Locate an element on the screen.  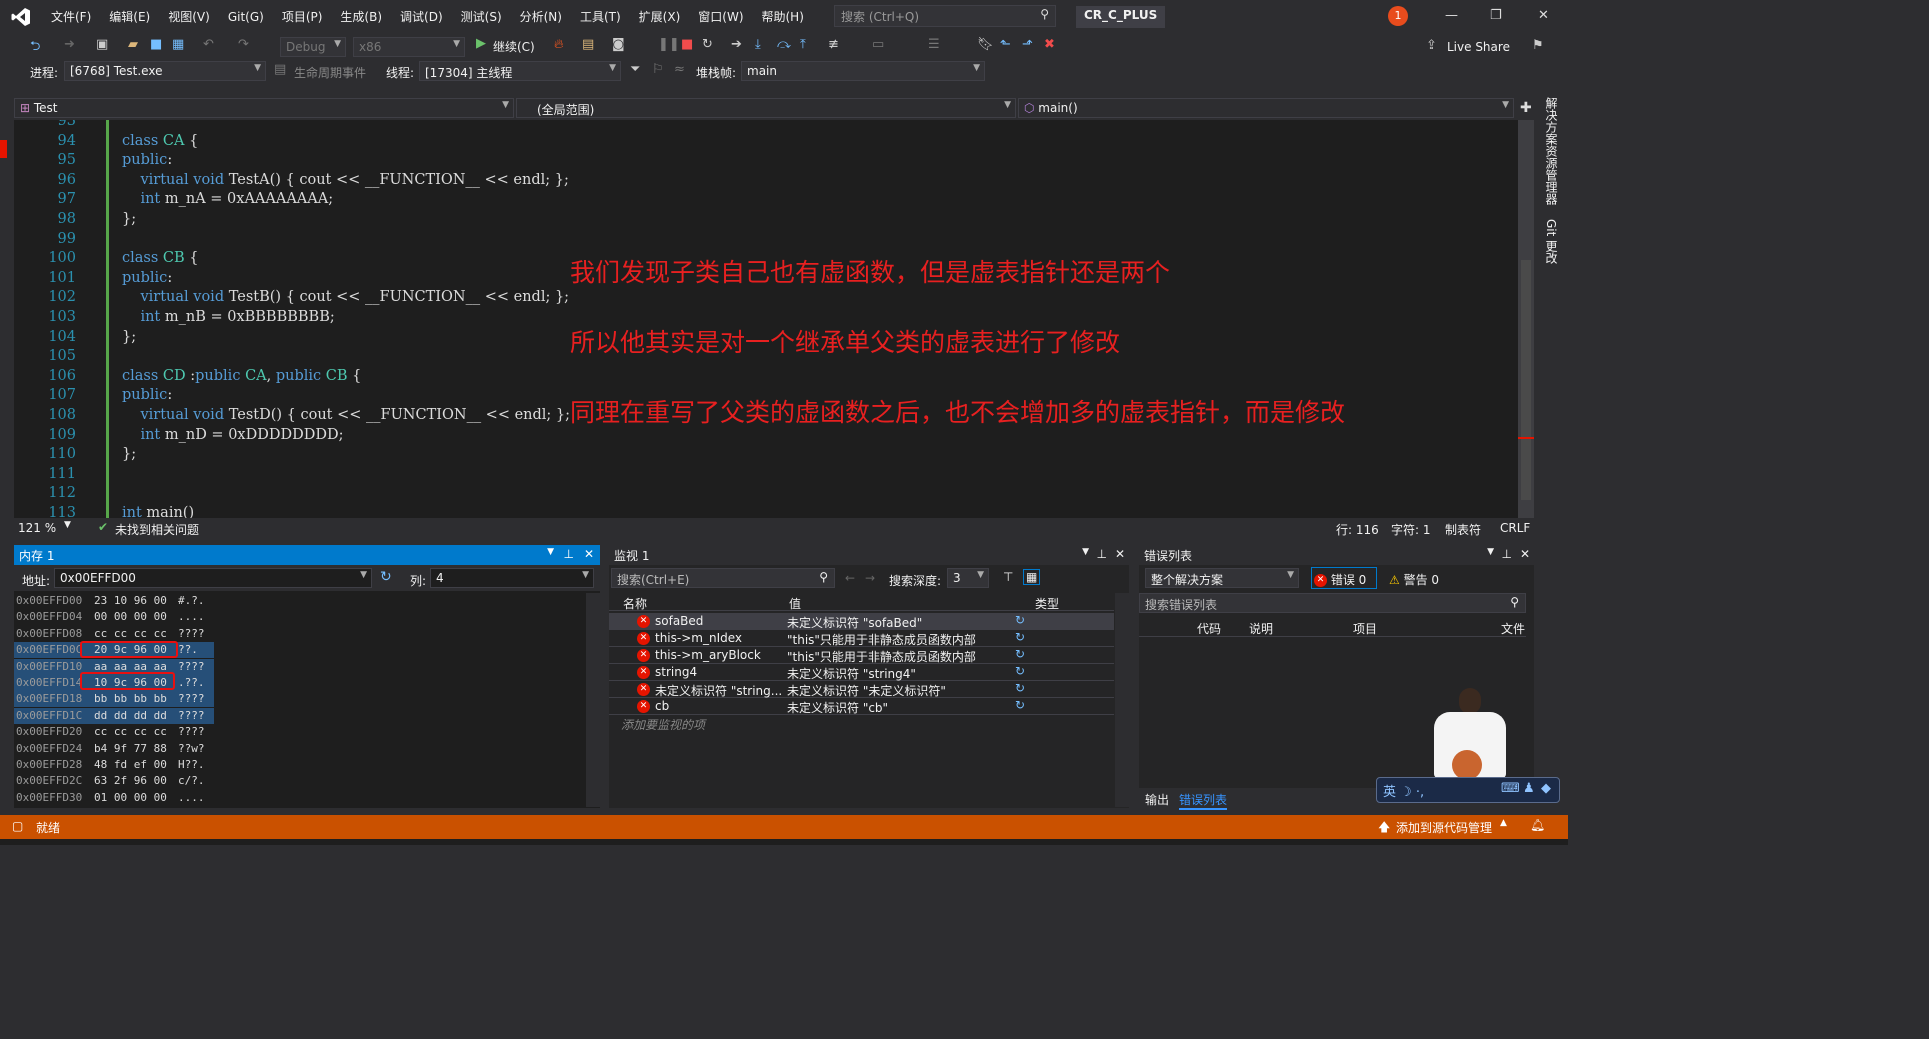
menu-item: 编辑(E) is located at coordinates (129, 17).